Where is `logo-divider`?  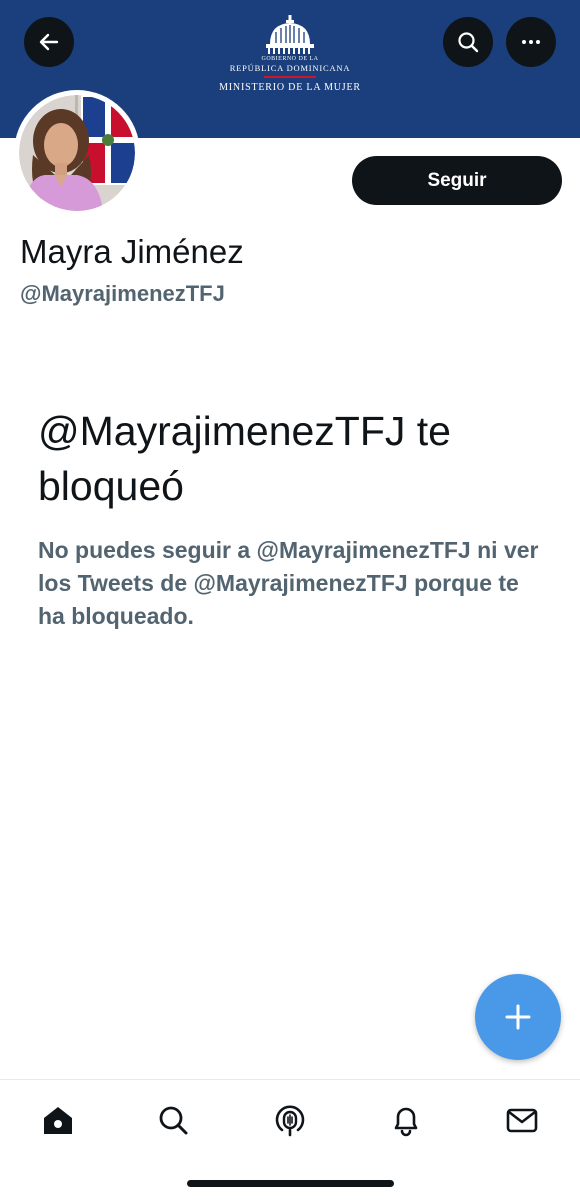
logo-divider is located at coordinates (290, 77).